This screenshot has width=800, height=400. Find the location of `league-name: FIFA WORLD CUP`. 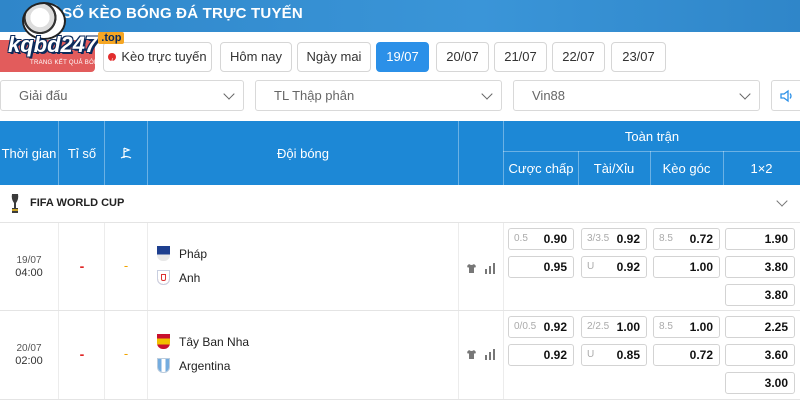

league-name: FIFA WORLD CUP is located at coordinates (77, 203).